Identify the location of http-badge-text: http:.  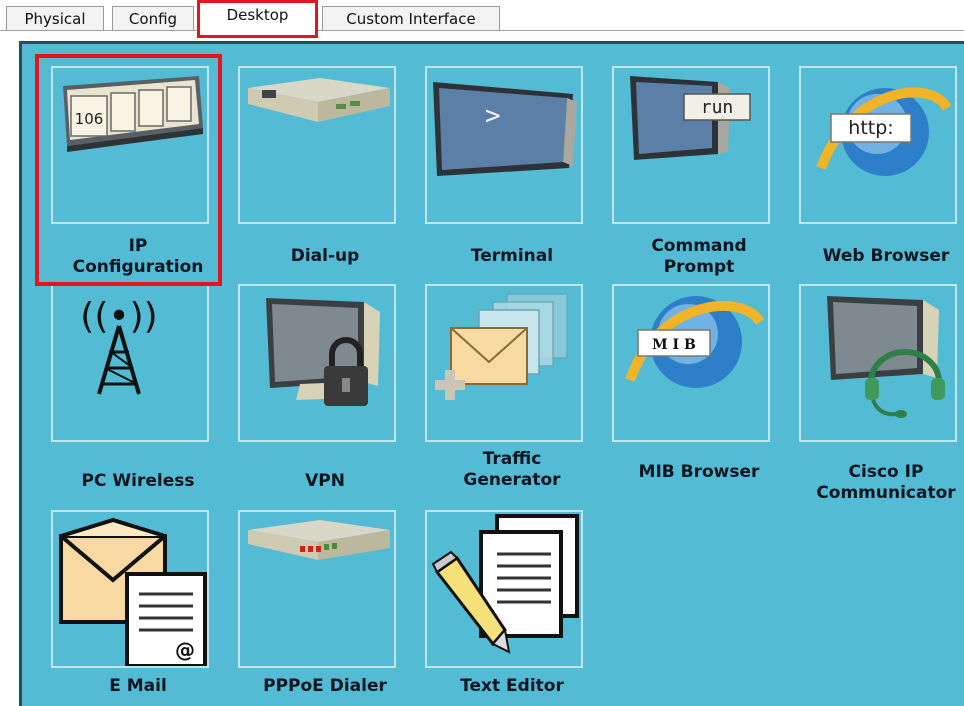
(870, 128).